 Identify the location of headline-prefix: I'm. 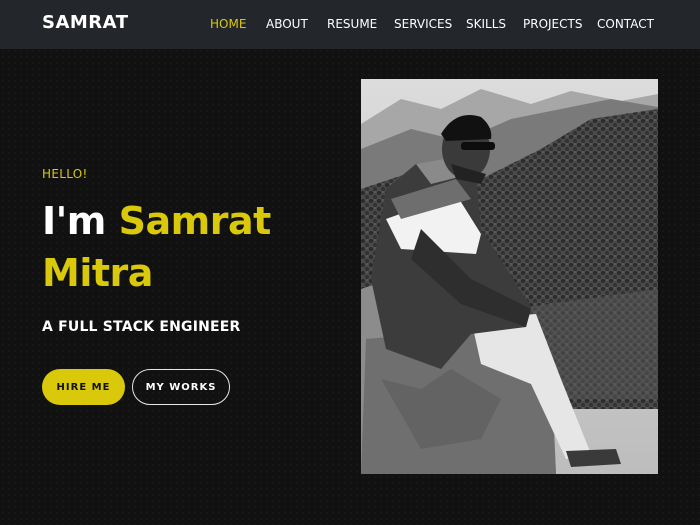
(74, 221).